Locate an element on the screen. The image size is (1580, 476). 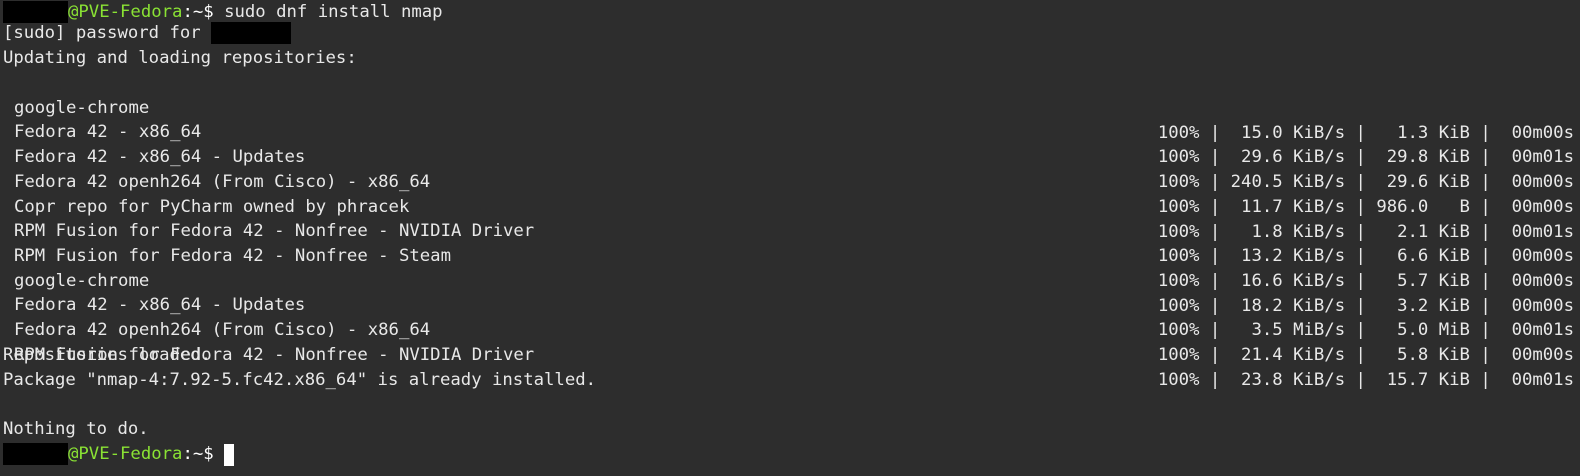
status-loaded: Repositories loaded. is located at coordinates (107, 355).